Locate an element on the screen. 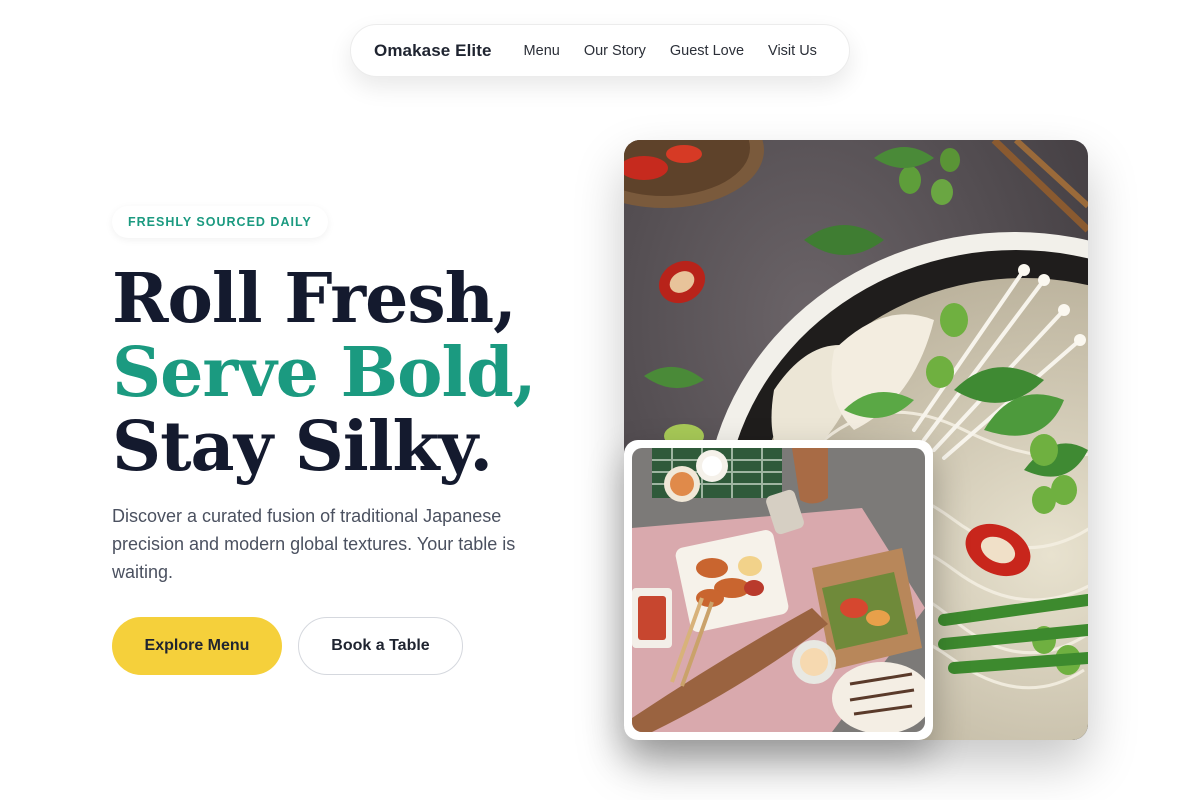 The height and width of the screenshot is (800, 1200). inset-photo-frame is located at coordinates (778, 590).